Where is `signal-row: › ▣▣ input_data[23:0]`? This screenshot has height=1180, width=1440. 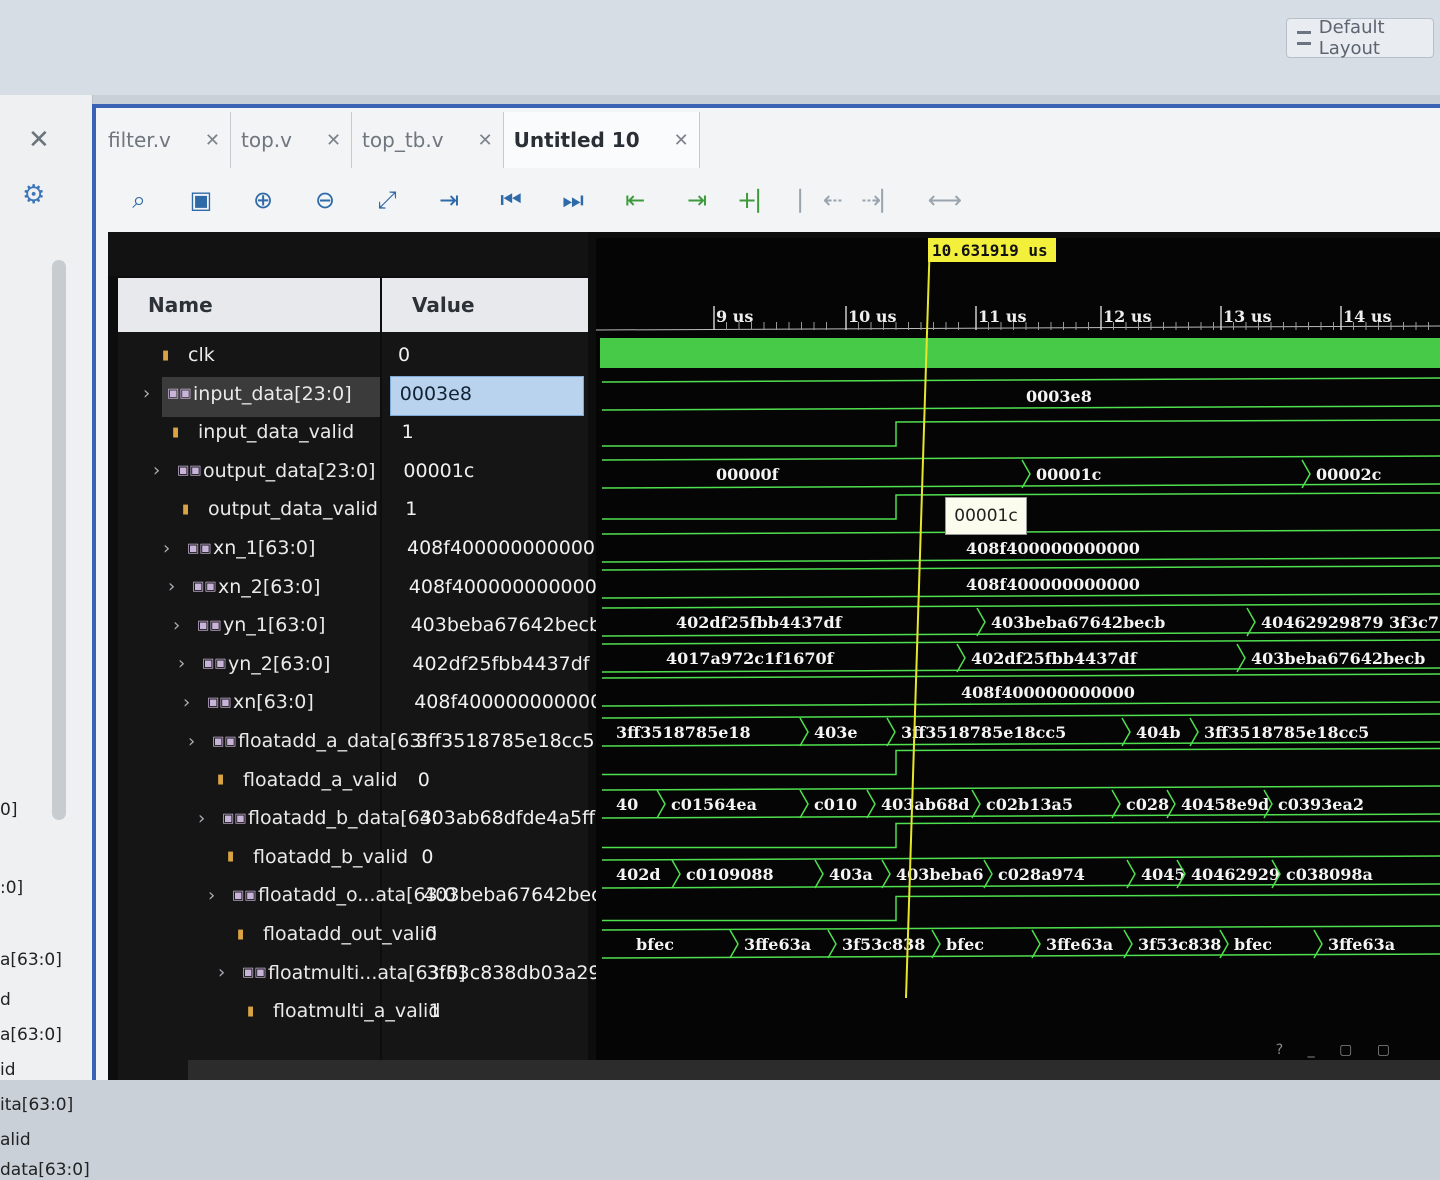
signal-row: › ▣▣ input_data[23:0] is located at coordinates (247, 394).